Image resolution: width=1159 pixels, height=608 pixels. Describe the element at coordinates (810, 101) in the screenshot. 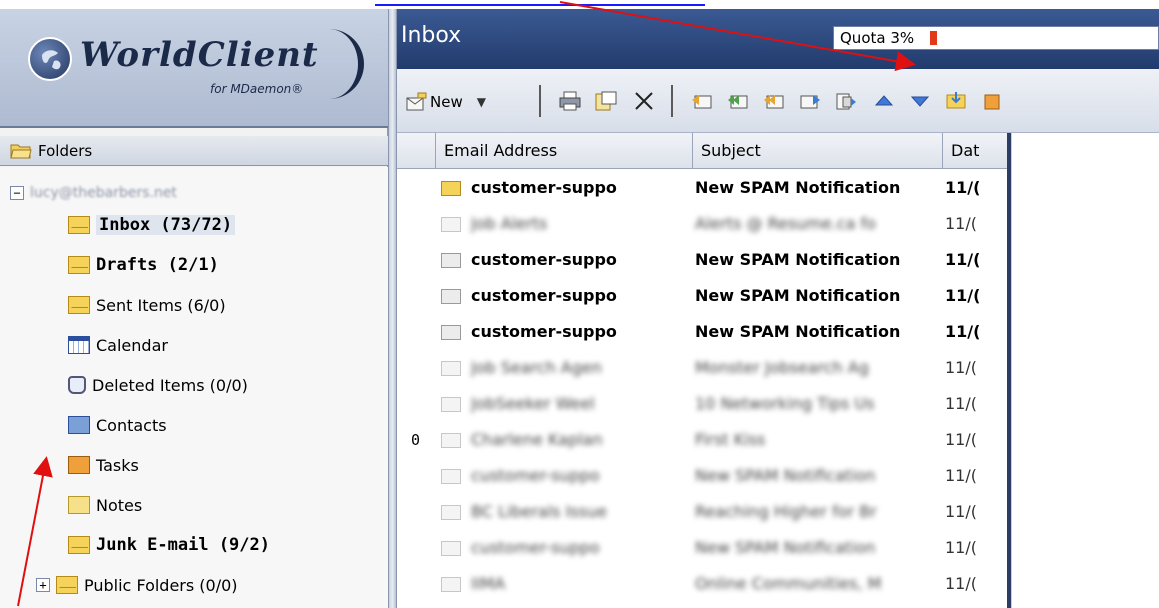

I see `forward-icon` at that location.